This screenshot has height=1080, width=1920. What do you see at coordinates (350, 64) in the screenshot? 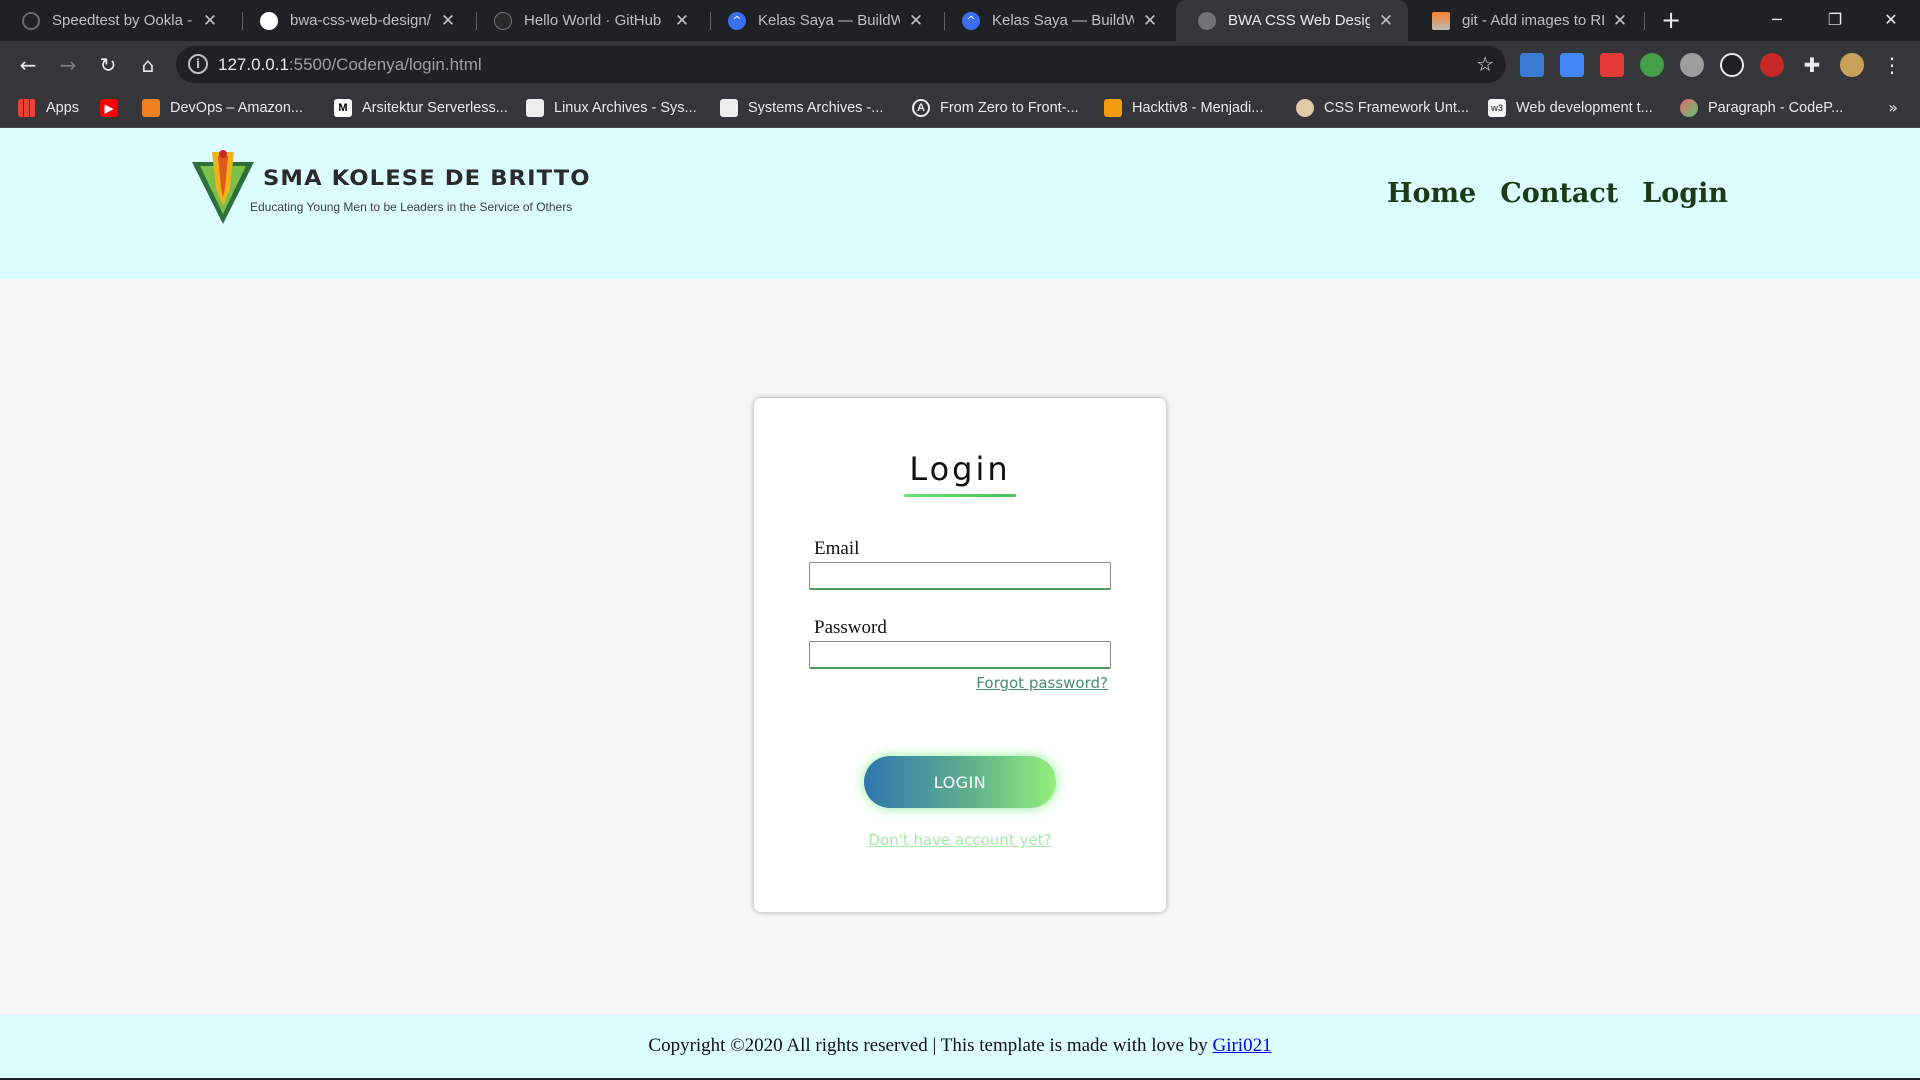
I see `url-text: 127.0.0.1:5500/Codenya/login.html` at bounding box center [350, 64].